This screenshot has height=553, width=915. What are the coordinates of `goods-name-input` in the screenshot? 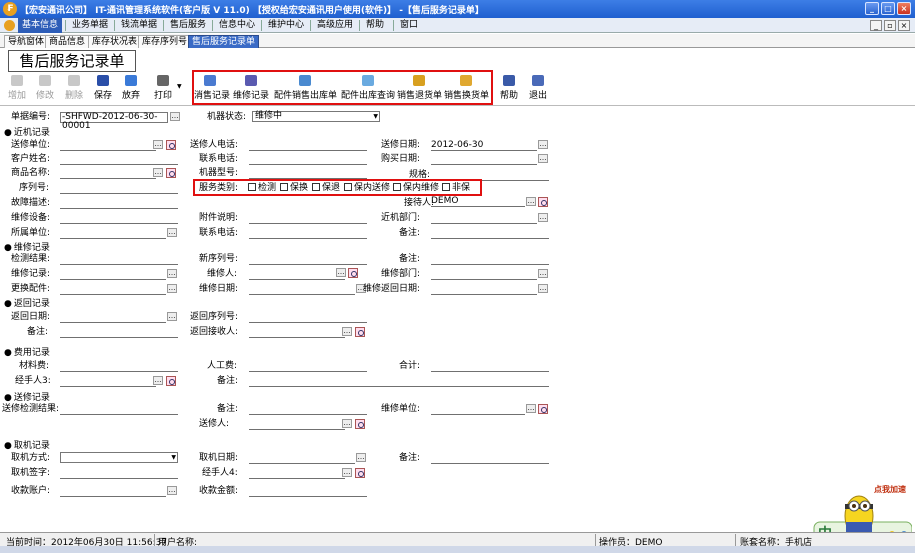 It's located at (108, 173).